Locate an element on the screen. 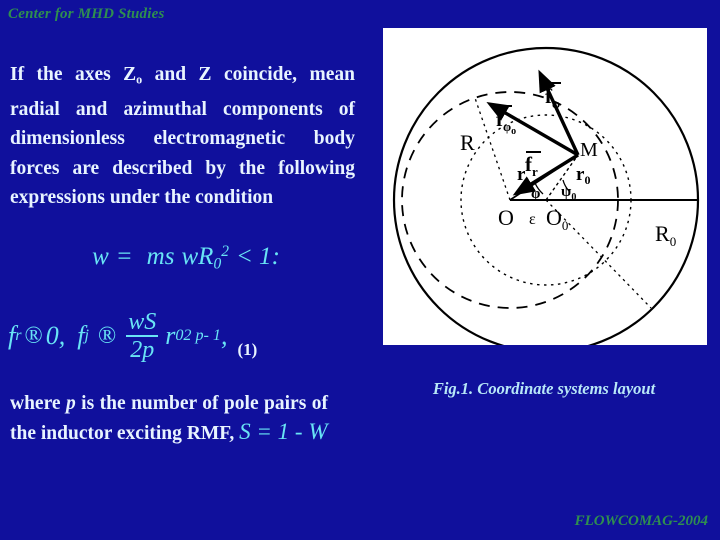  condition-omega: w is located at coordinates (190, 257).